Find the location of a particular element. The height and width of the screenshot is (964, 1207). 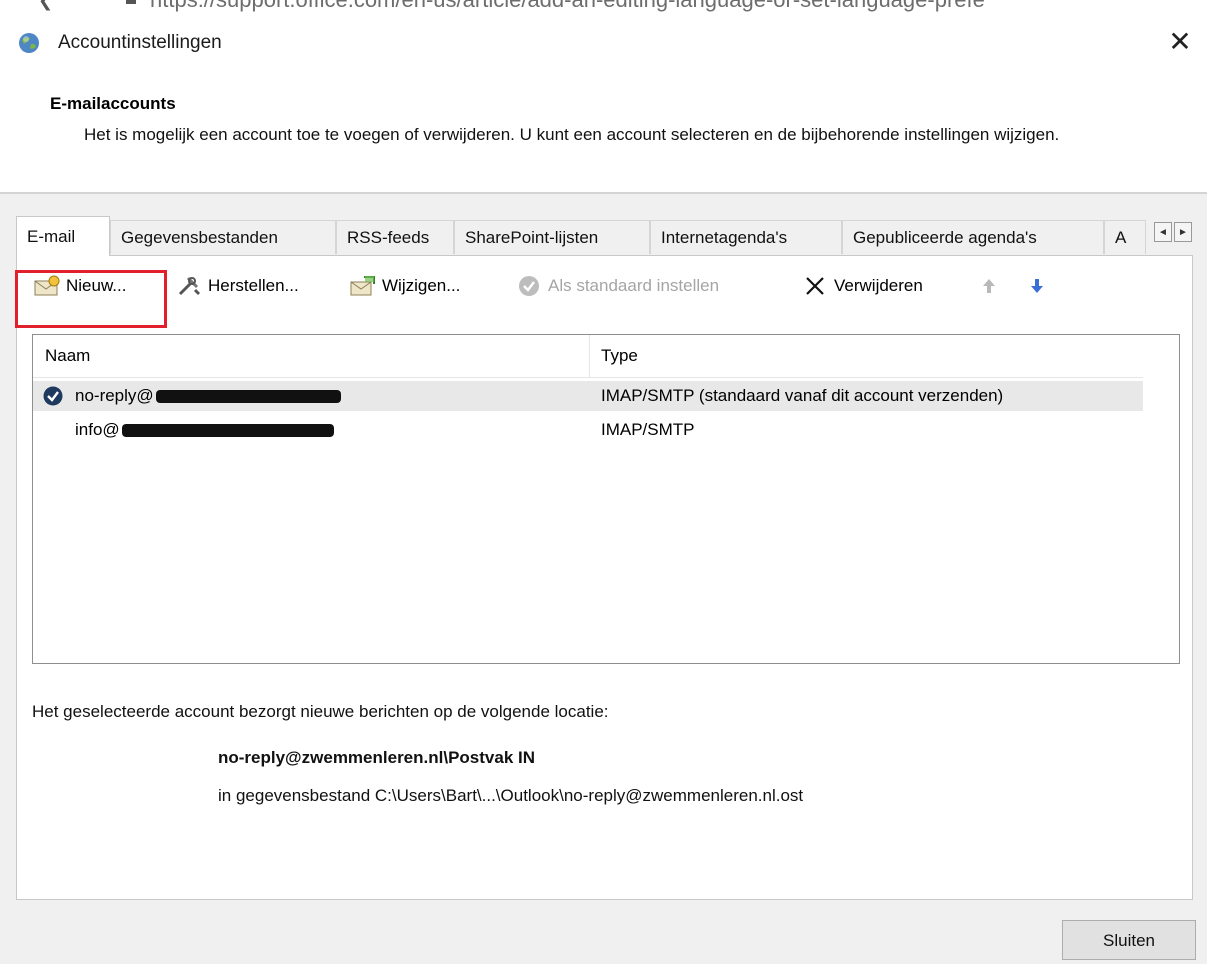

new-account-icon is located at coordinates (47, 286).